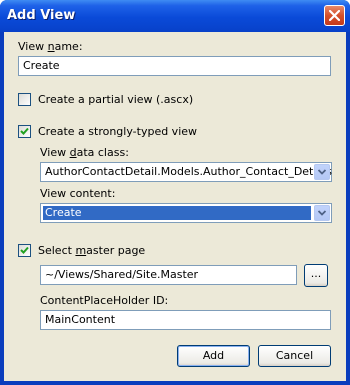  I want to click on content-placeholder-input: MainContent, so click(185, 320).